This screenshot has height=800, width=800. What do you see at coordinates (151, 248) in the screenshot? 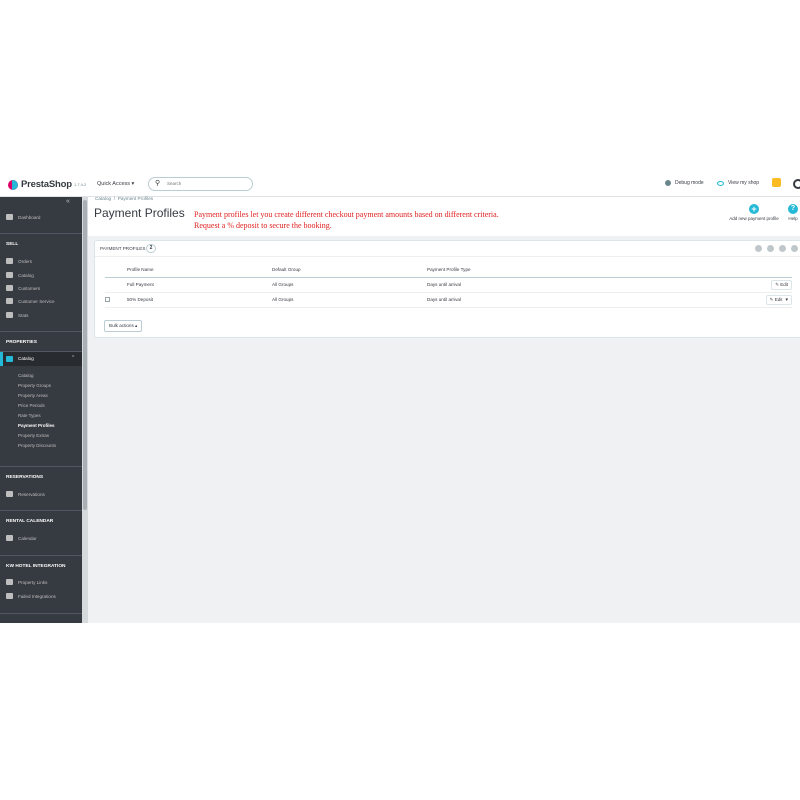
I see `count-badge: 2` at bounding box center [151, 248].